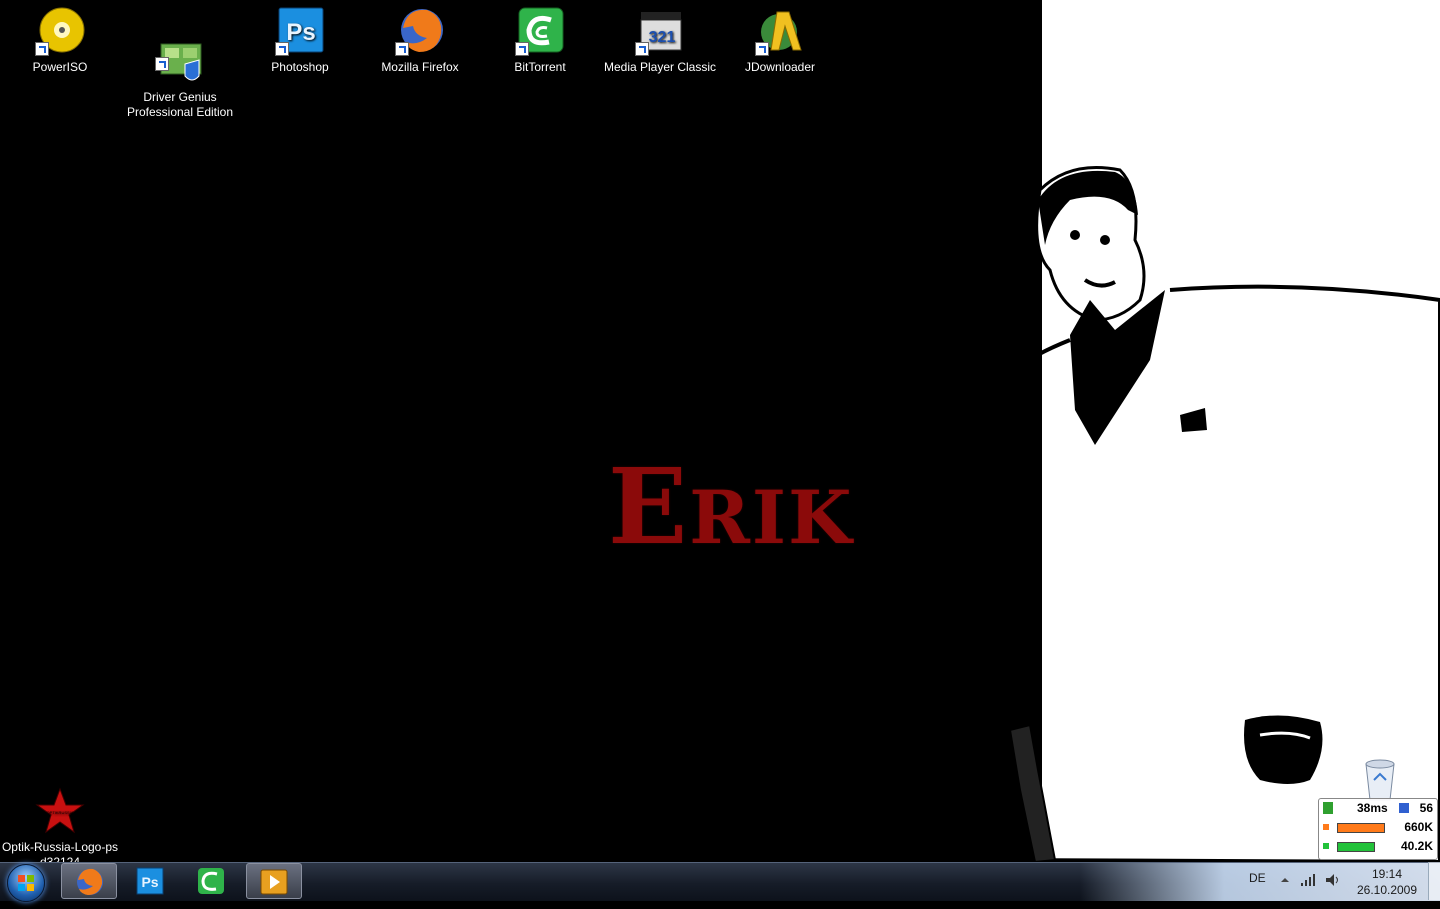  Describe the element at coordinates (1285, 879) in the screenshot. I see `show-hidden-icons-icon` at that location.